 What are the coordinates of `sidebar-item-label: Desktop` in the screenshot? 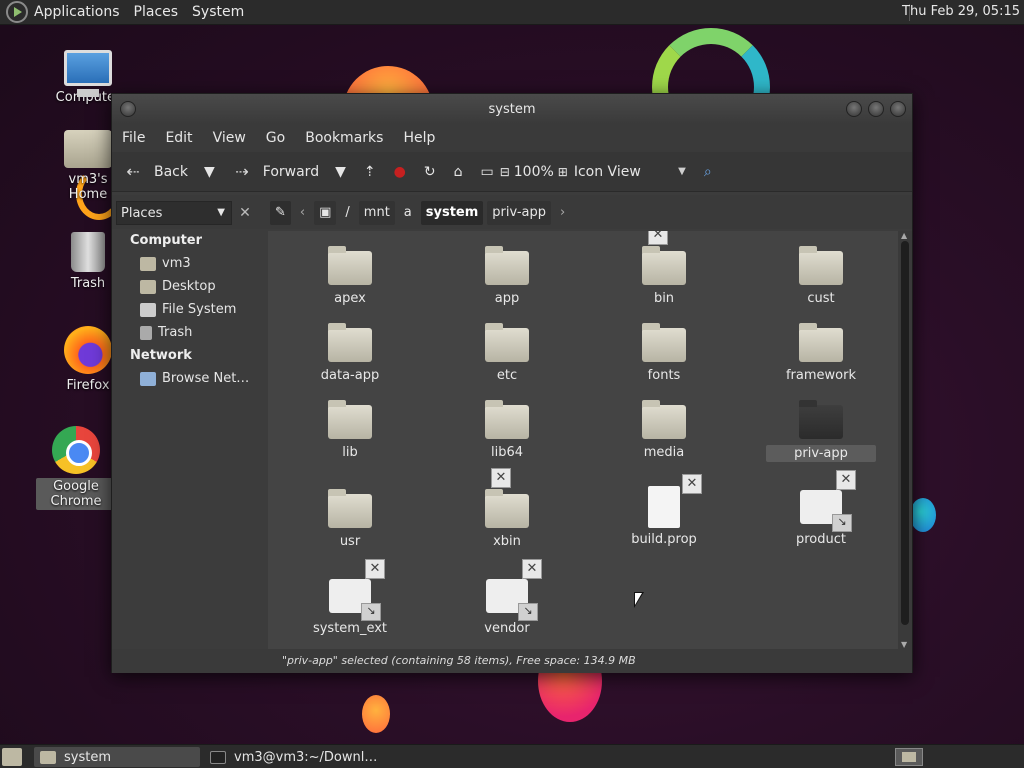 It's located at (189, 286).